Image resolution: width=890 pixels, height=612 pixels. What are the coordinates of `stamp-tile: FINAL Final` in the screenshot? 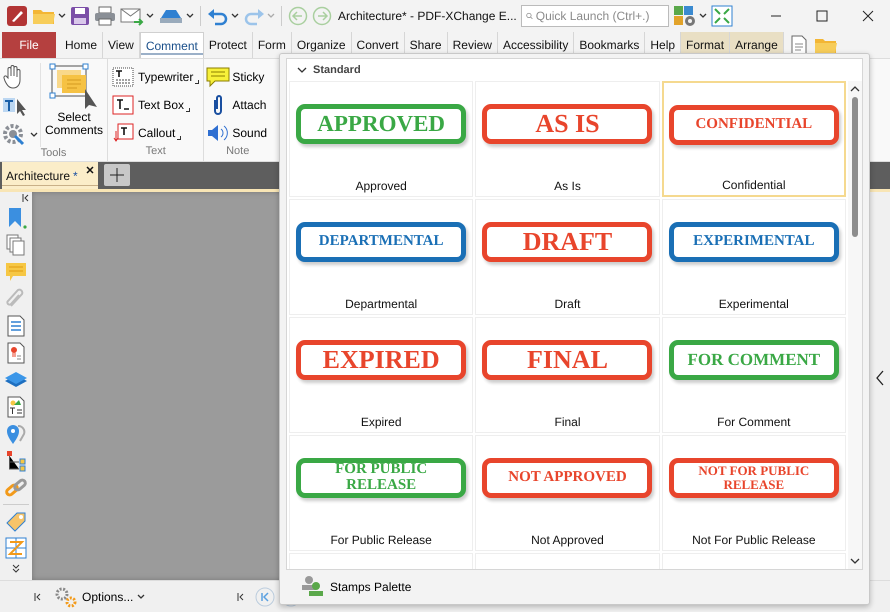 It's located at (567, 375).